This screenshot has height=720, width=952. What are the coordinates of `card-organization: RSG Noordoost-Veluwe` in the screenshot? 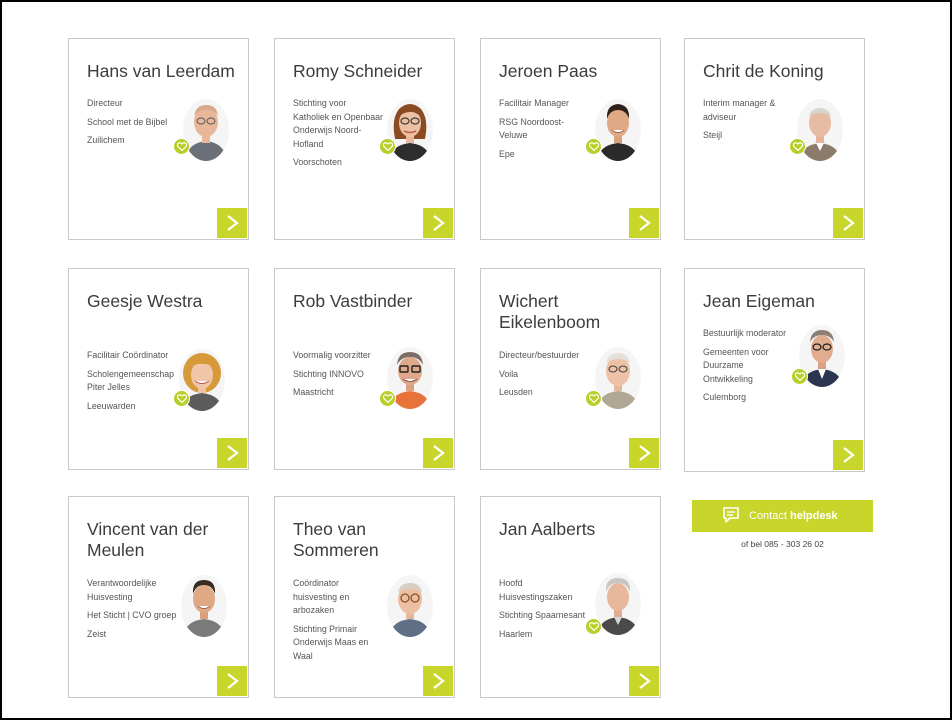 It's located at (532, 128).